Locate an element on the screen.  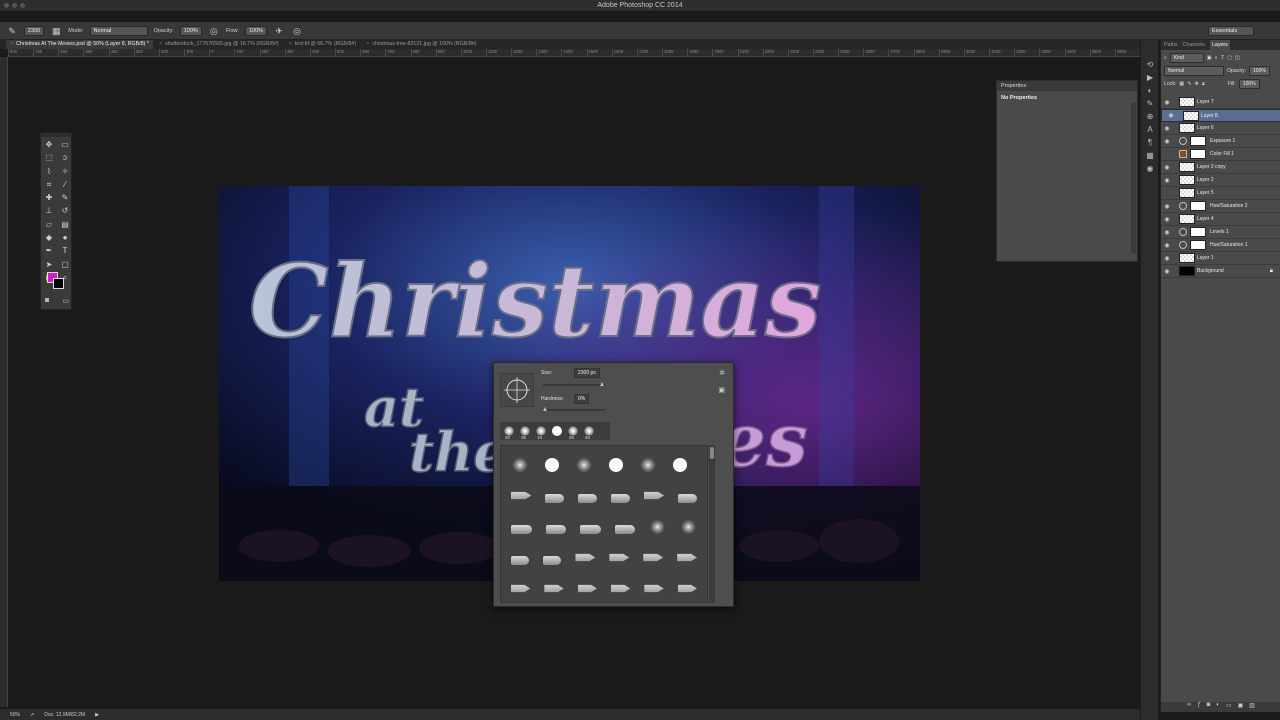
size-slider-knob is located at coordinates (602, 384).